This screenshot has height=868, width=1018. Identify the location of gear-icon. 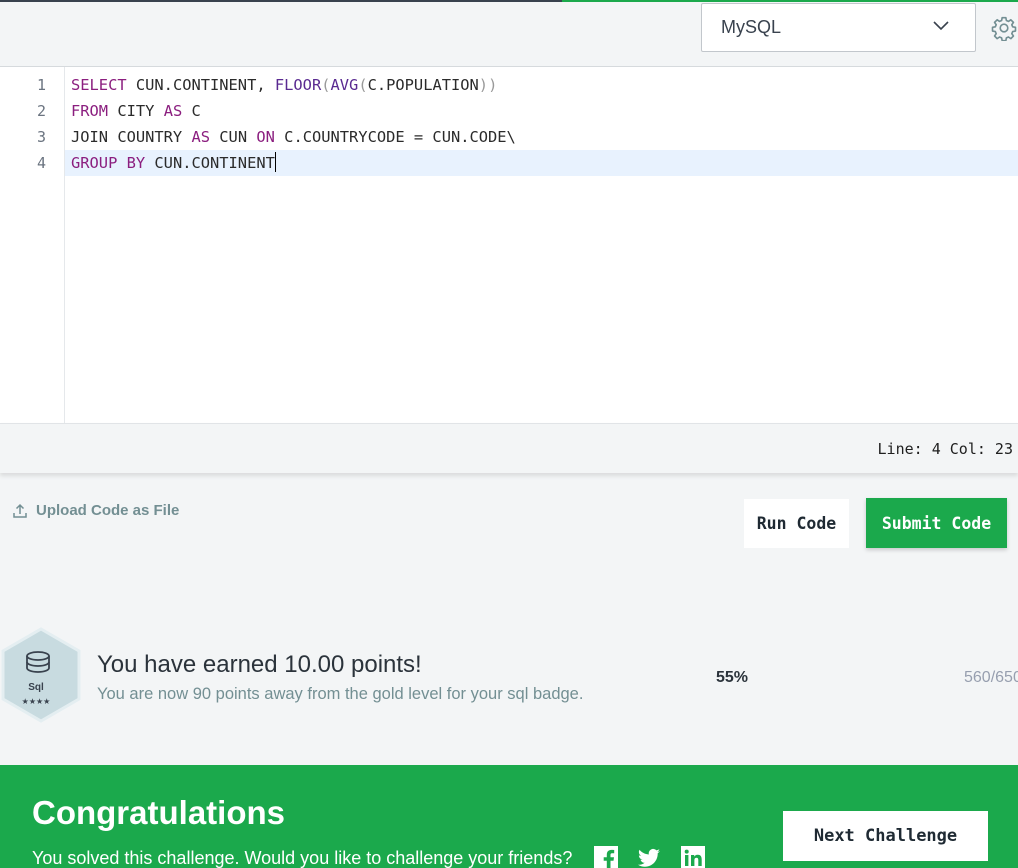
(1004, 28).